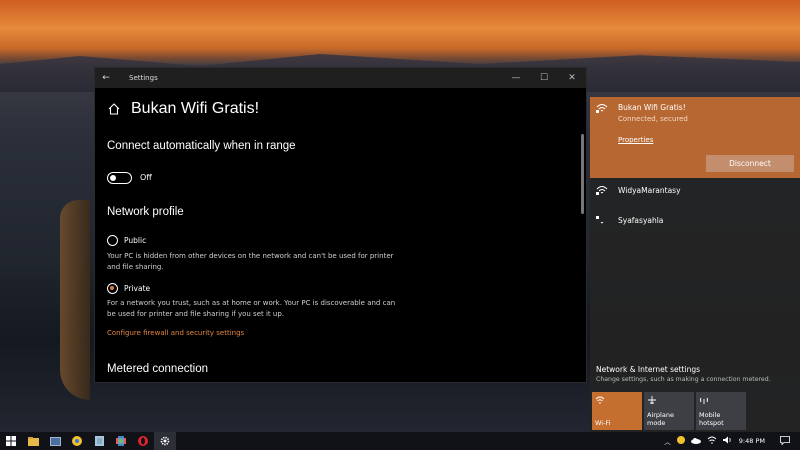 The width and height of the screenshot is (800, 450). I want to click on wifi-icon, so click(600, 400).